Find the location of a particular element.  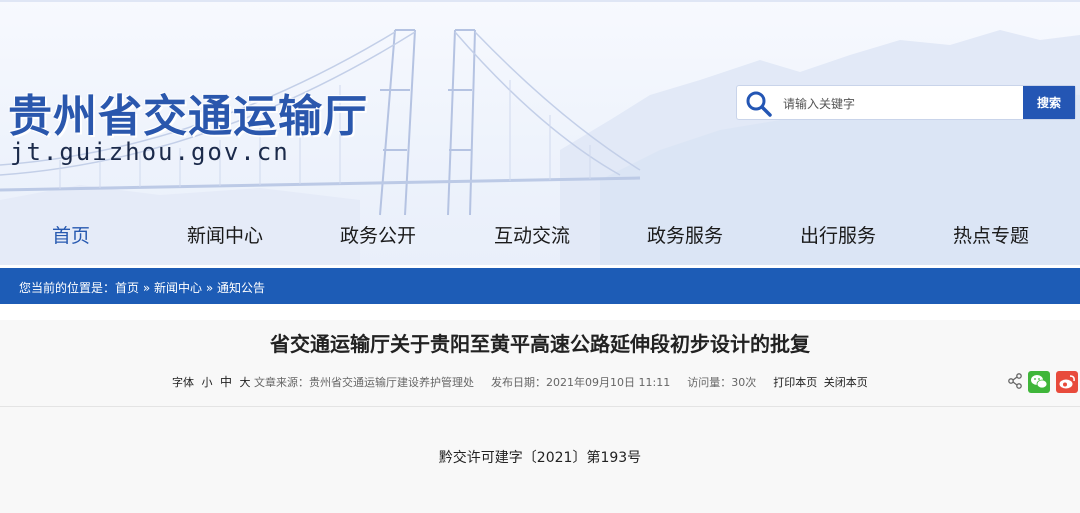

source-label: 文章来源： is located at coordinates (282, 382).